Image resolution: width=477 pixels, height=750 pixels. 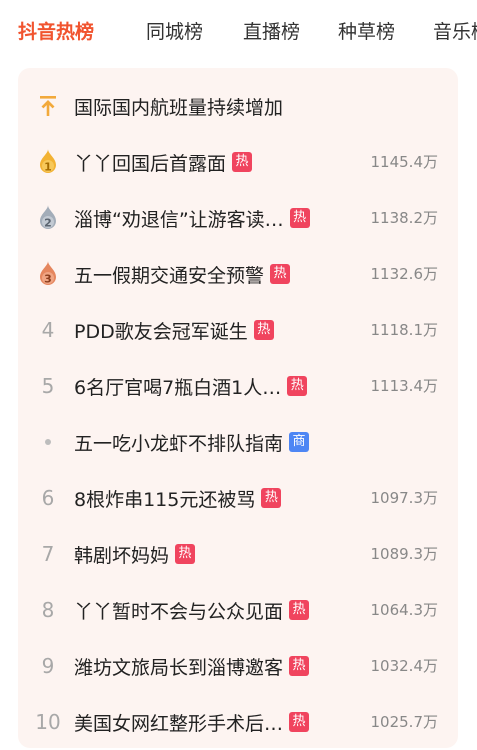 I want to click on list-item: 1 丫丫回国后首露面 热 1145.4万, so click(x=238, y=162).